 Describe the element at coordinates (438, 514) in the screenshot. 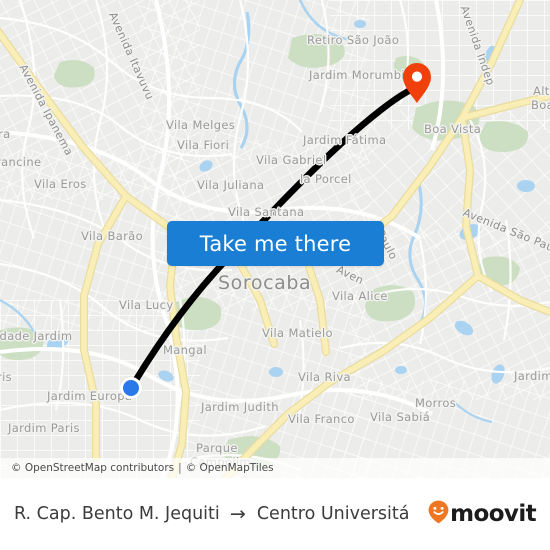

I see `moovit-pin-icon` at that location.